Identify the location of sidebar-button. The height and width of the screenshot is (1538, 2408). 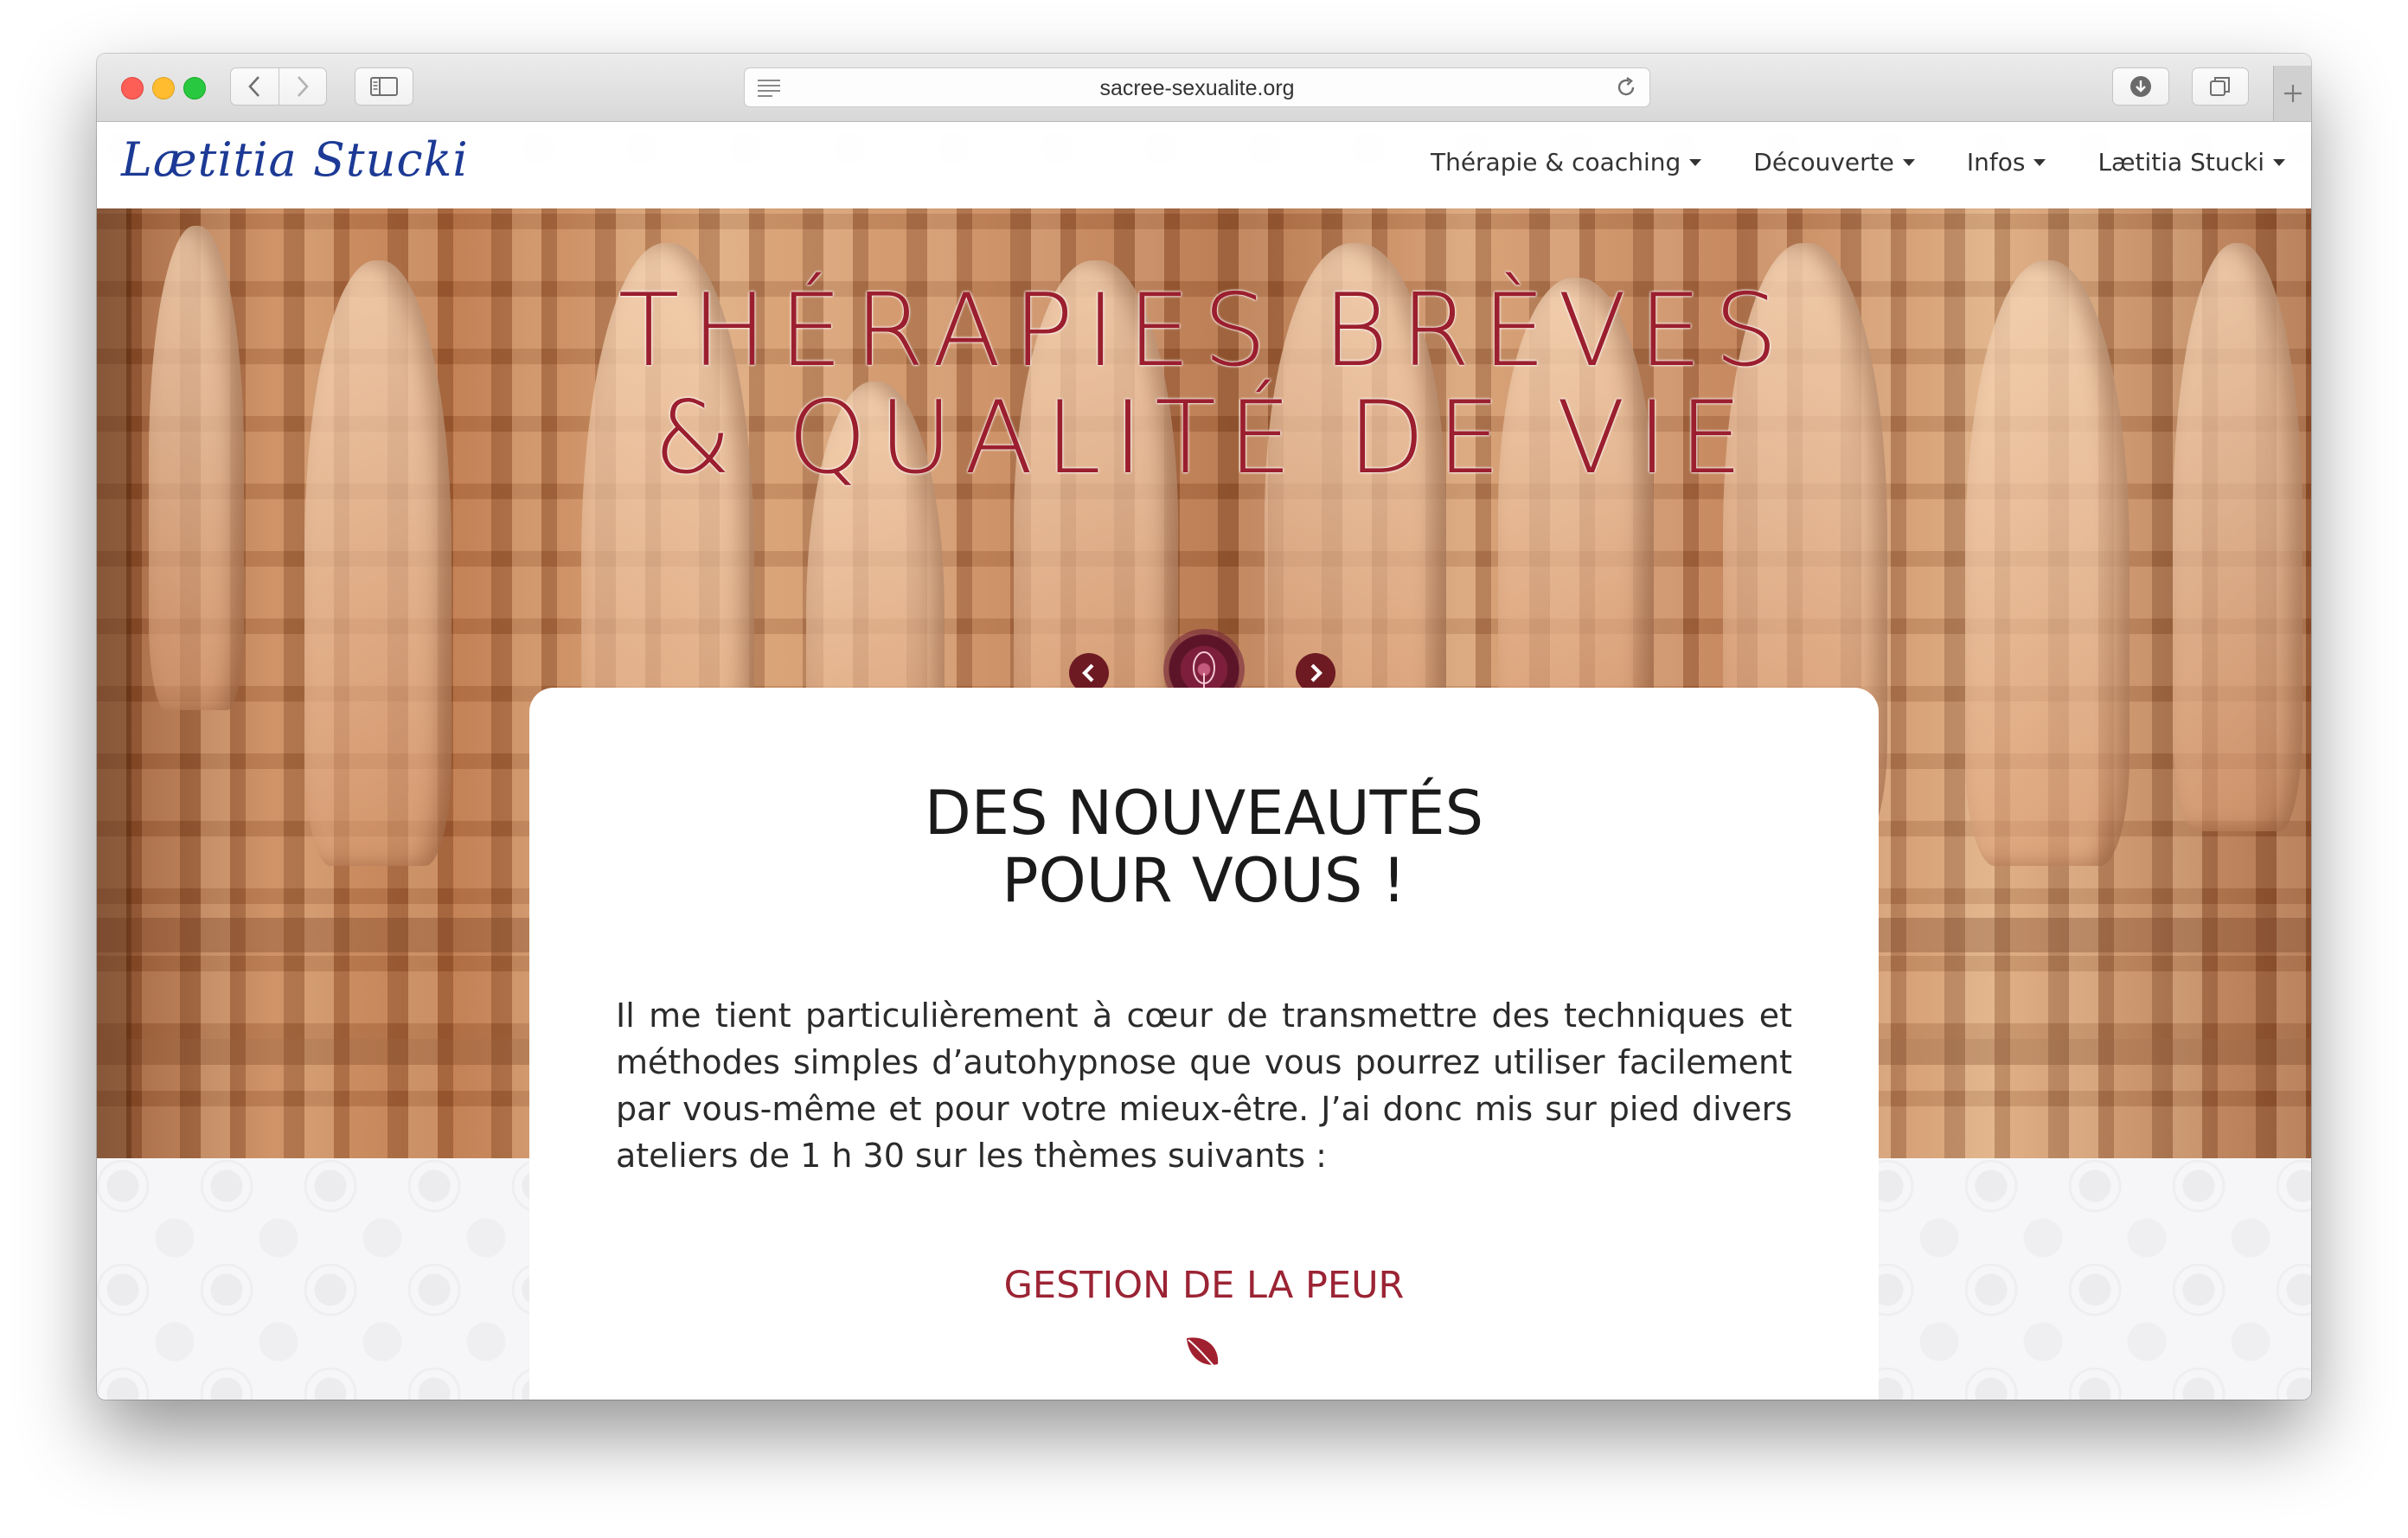
(384, 87).